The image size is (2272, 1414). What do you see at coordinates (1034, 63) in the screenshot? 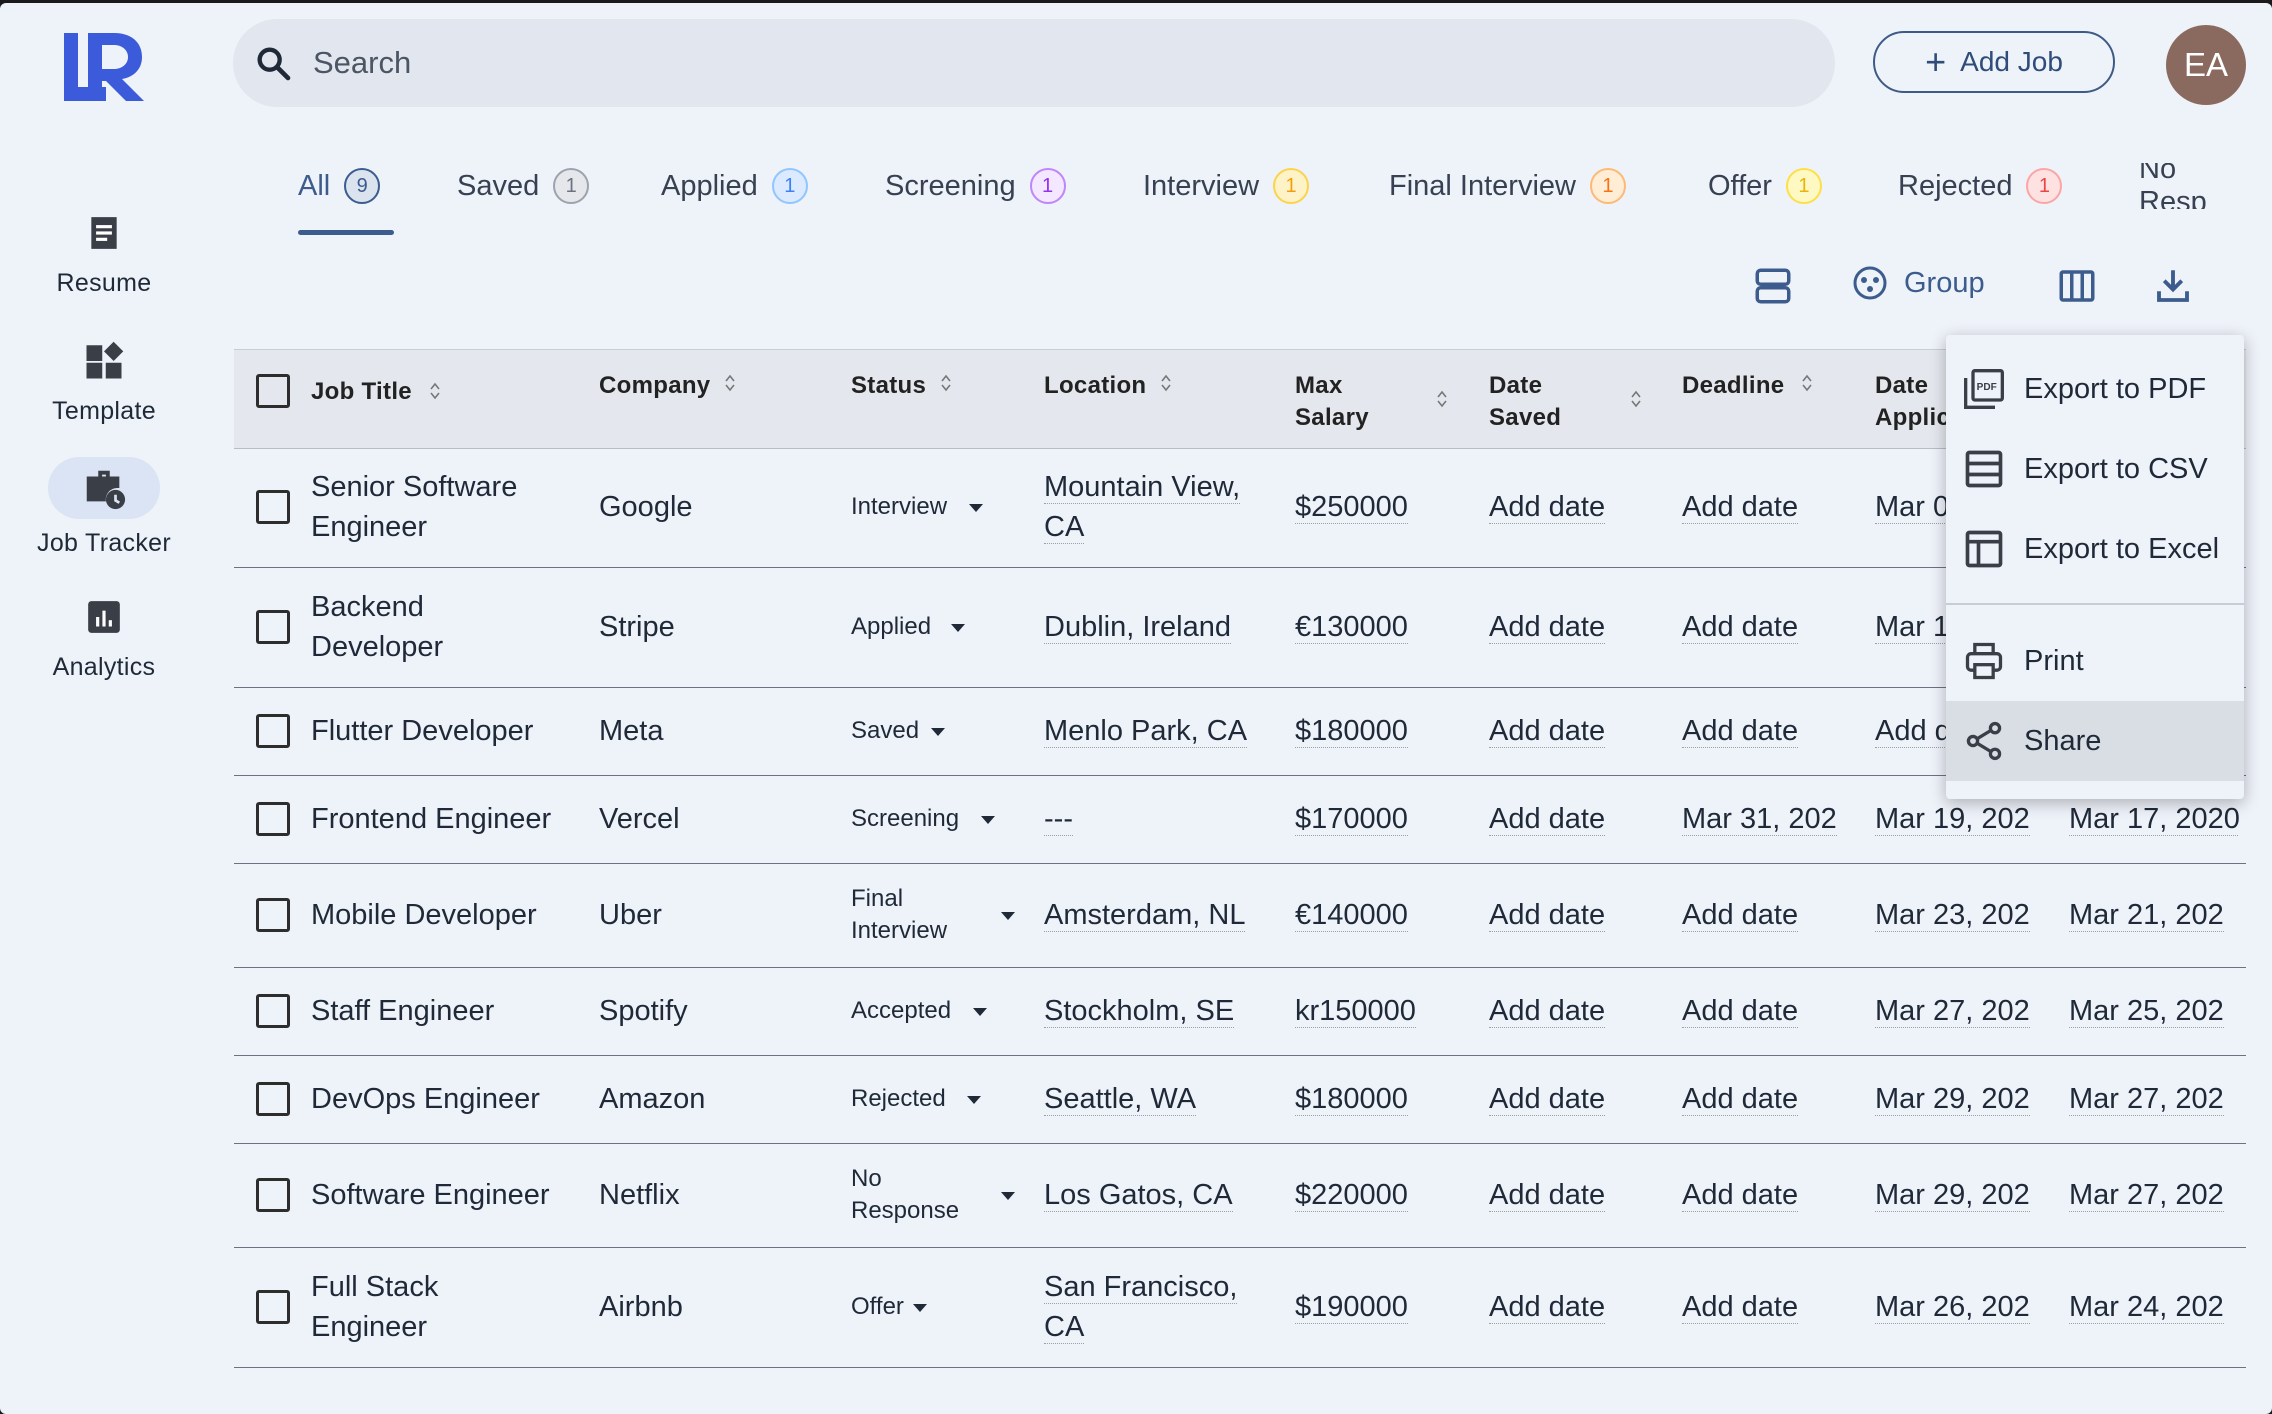
I see `search-bar` at bounding box center [1034, 63].